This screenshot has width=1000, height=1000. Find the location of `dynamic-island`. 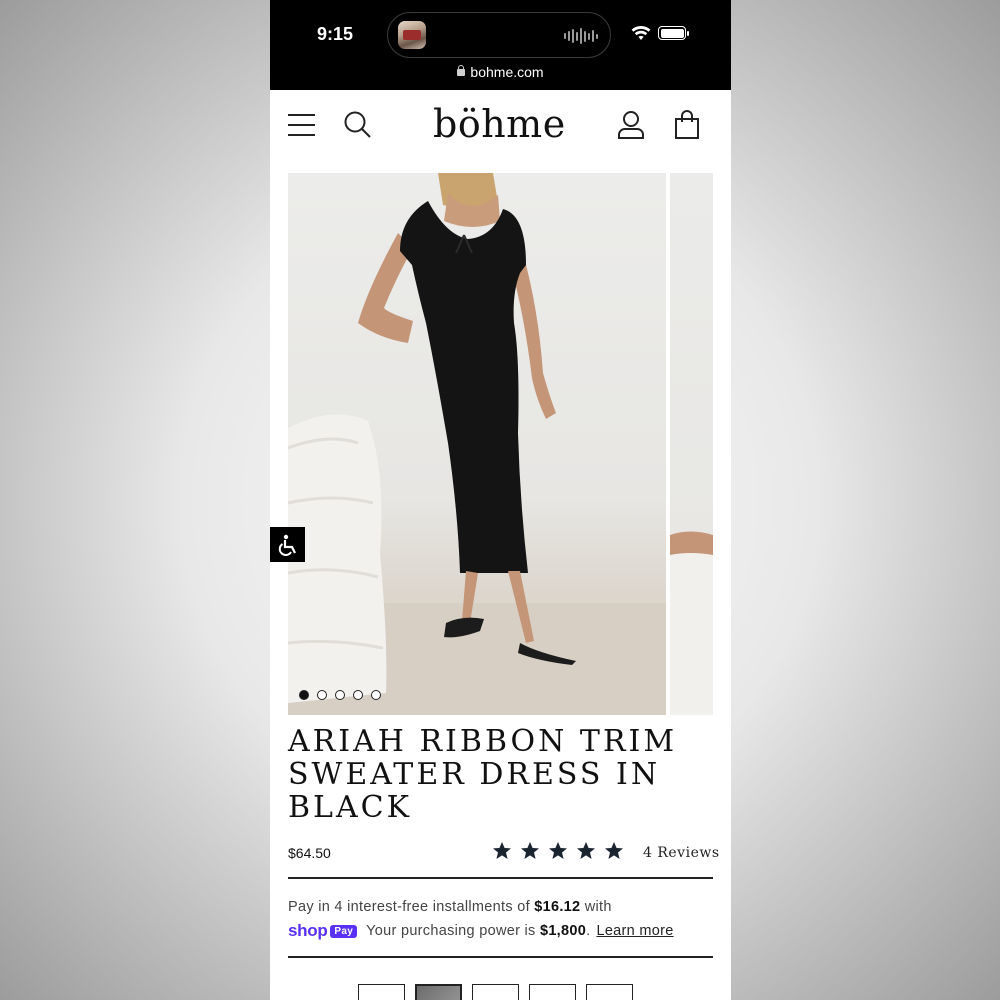

dynamic-island is located at coordinates (499, 35).